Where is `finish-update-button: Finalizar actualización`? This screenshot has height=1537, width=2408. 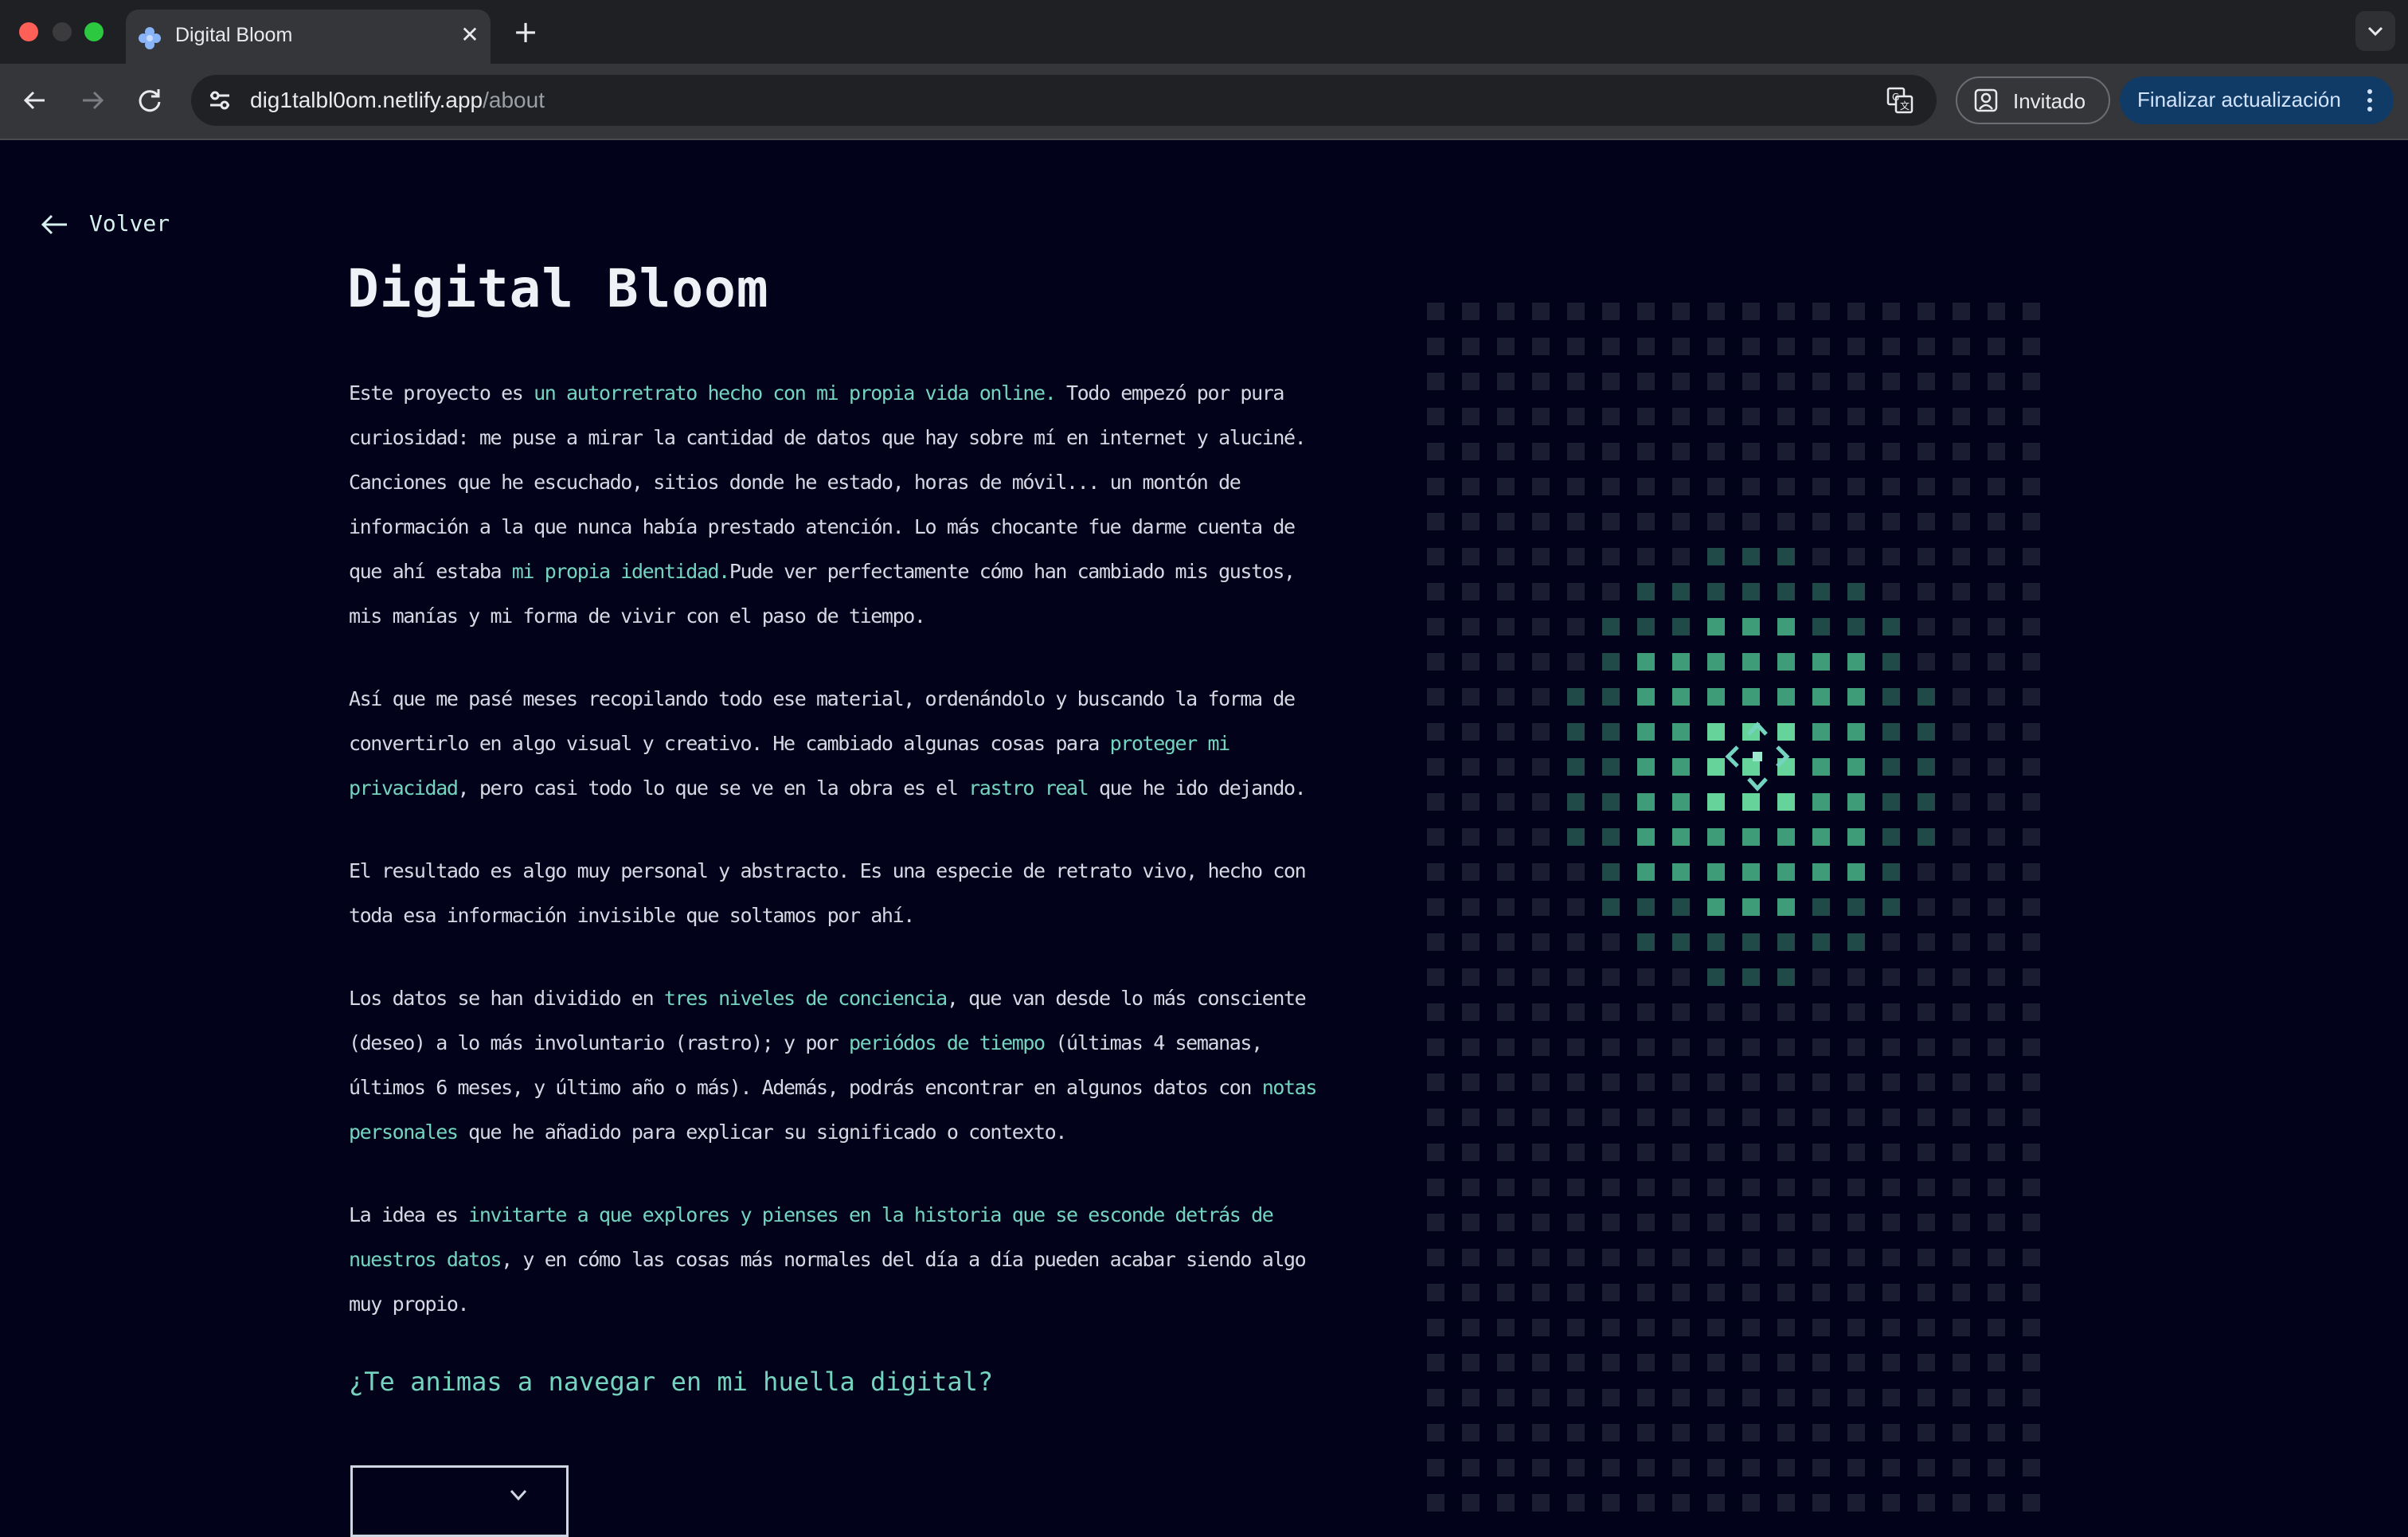 finish-update-button: Finalizar actualización is located at coordinates (2257, 100).